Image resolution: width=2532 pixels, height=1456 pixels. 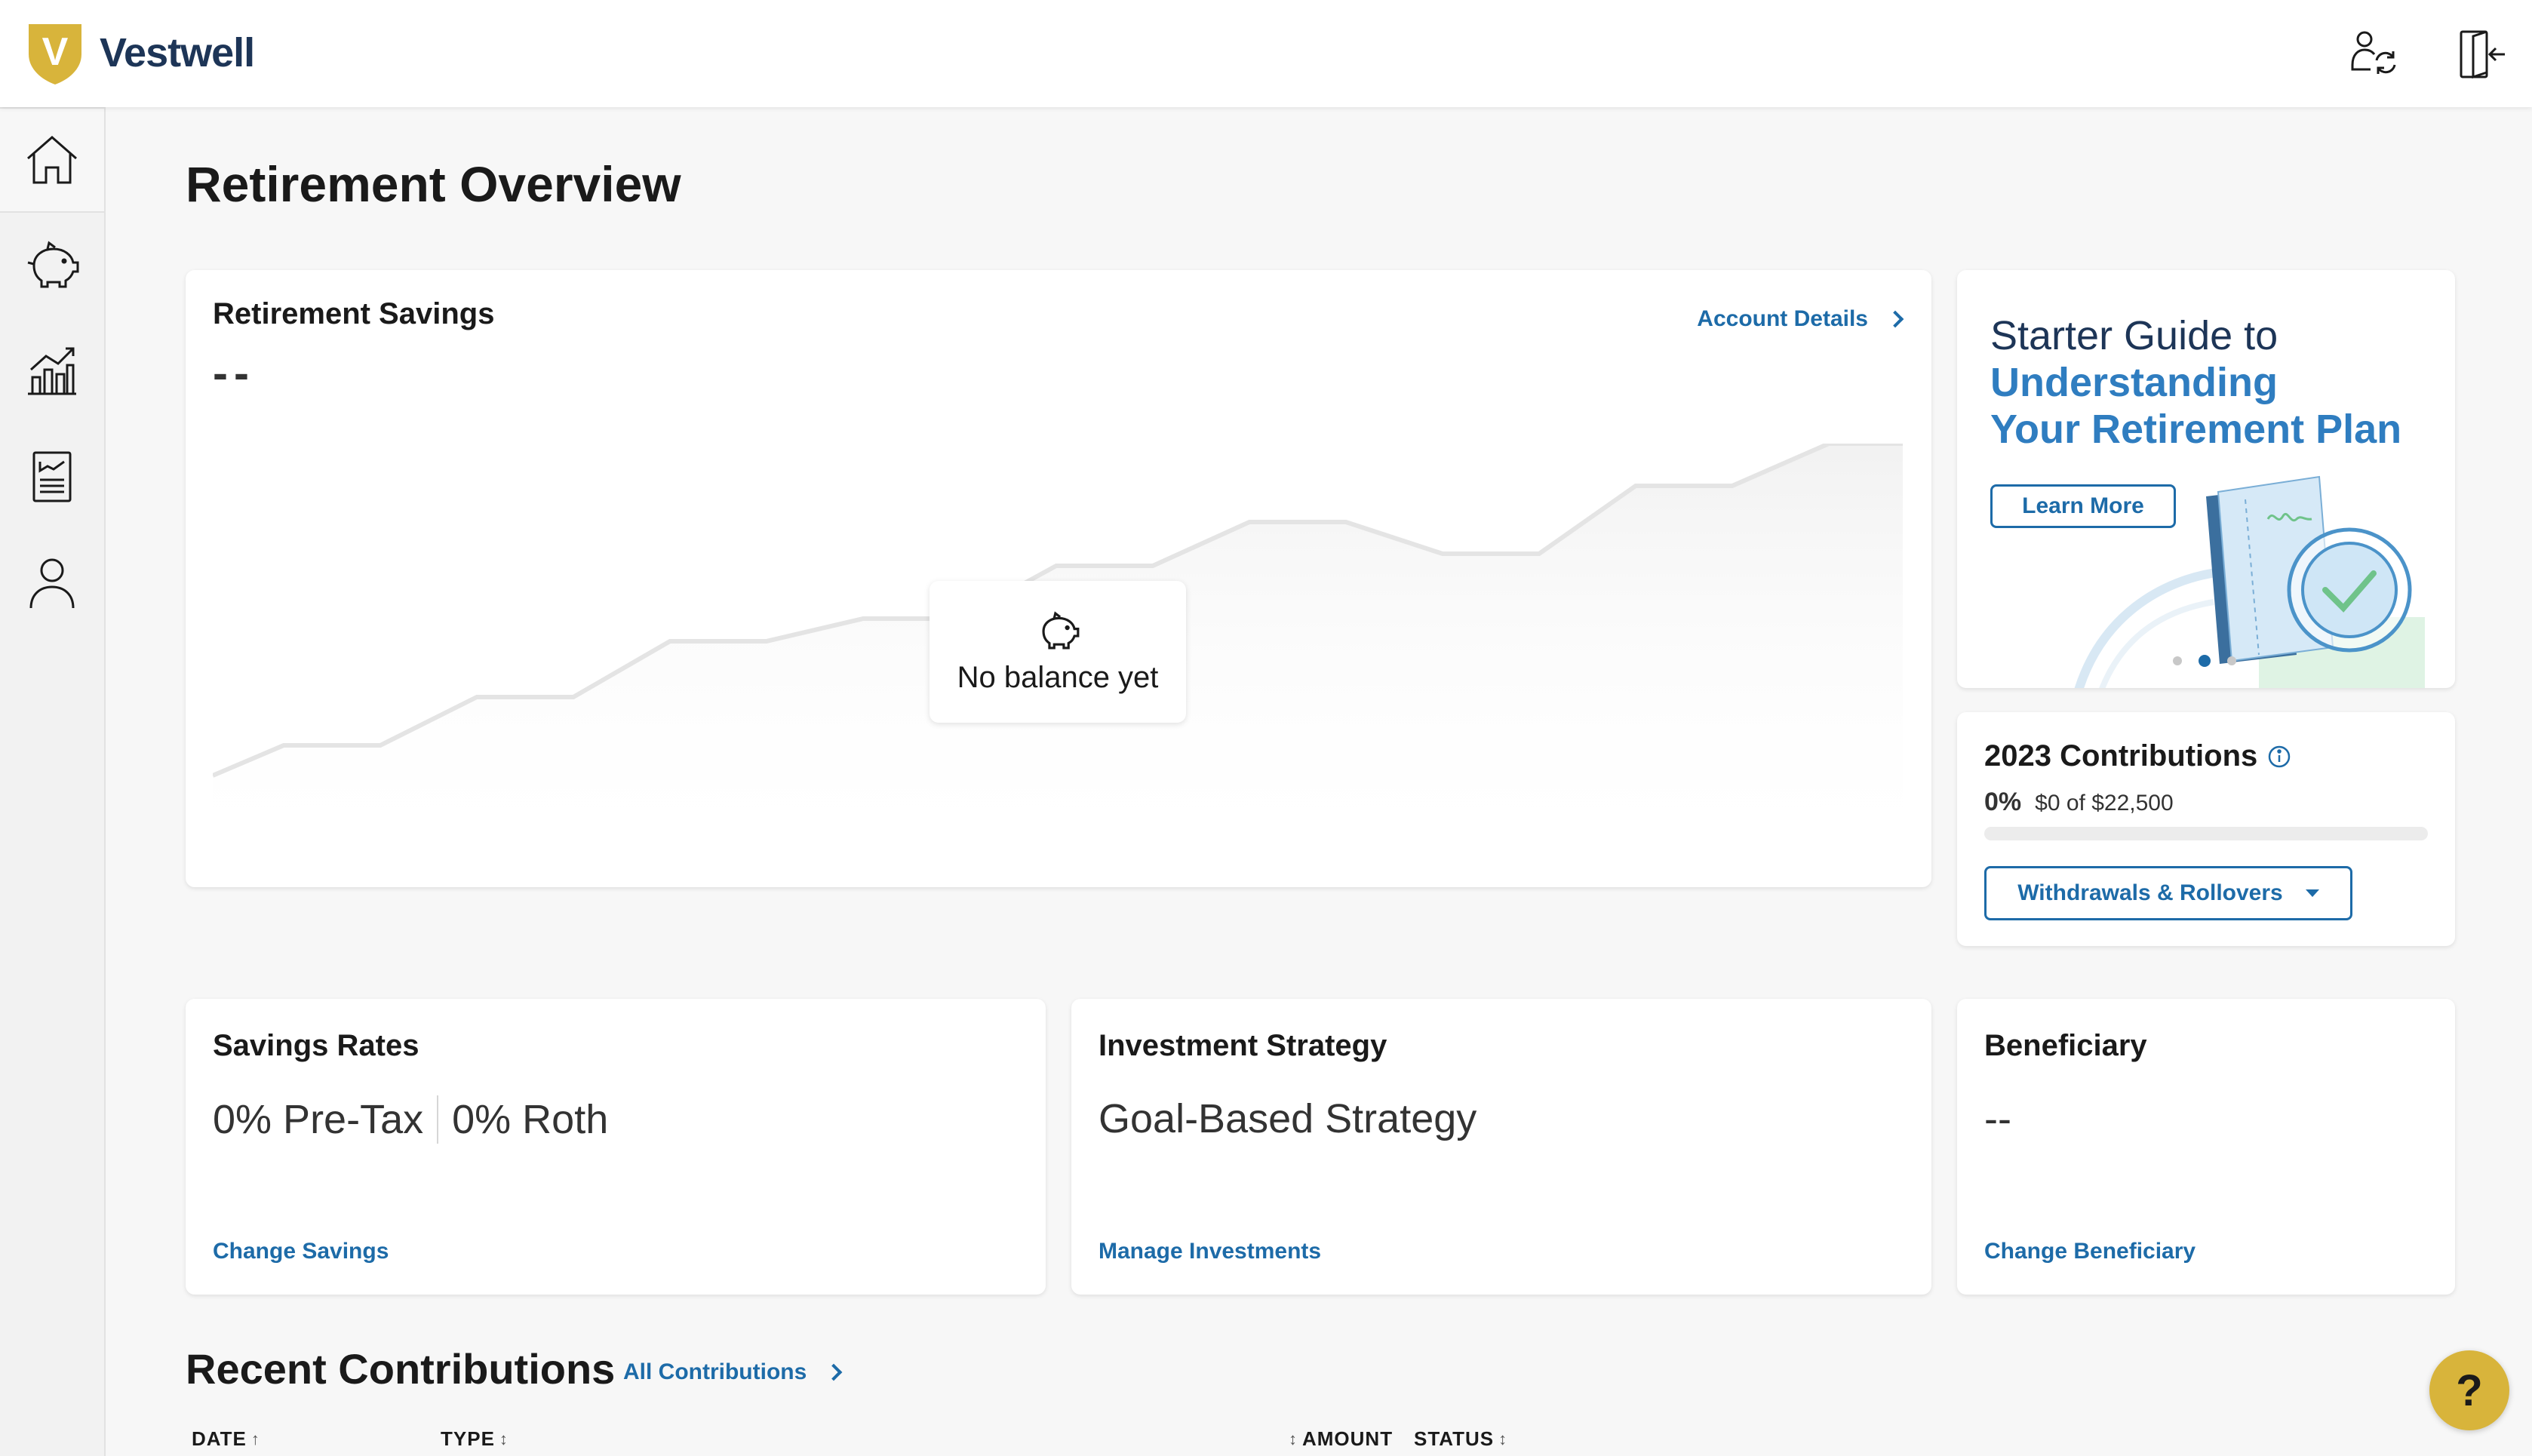 I want to click on column-header-type: TYPE ↕, so click(x=475, y=1439).